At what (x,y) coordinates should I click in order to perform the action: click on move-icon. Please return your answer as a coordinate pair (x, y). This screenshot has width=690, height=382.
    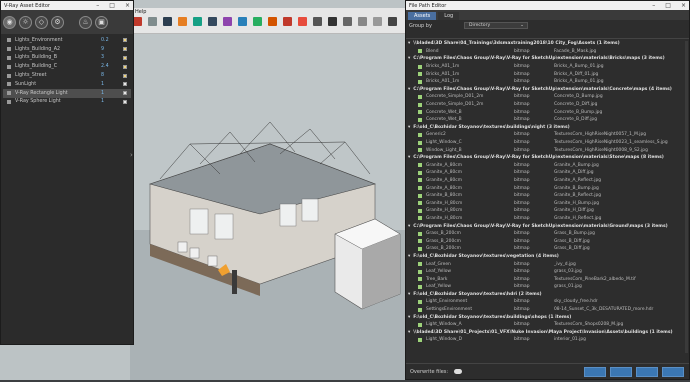
    Looking at the image, I should click on (182, 21).